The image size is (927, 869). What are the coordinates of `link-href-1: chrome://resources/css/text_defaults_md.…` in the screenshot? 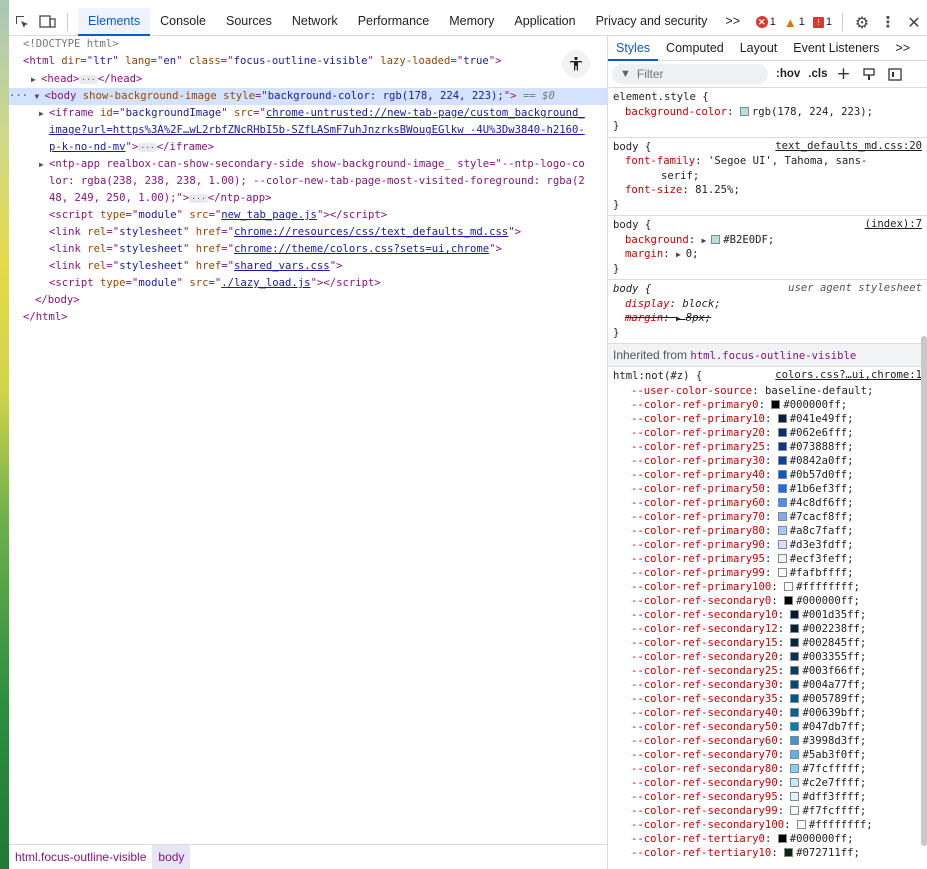 It's located at (371, 232).